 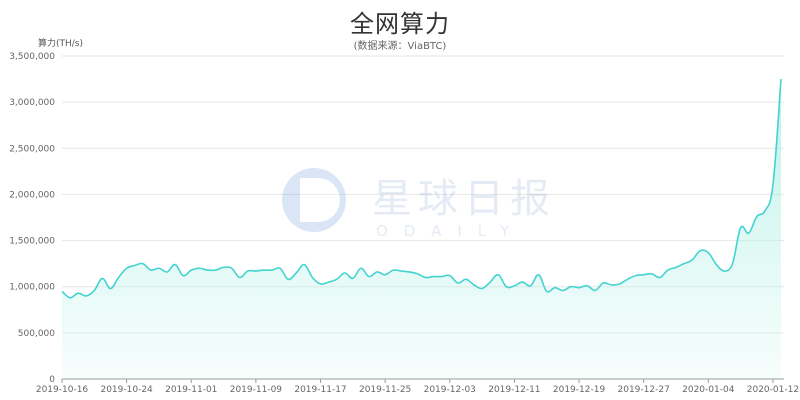 What do you see at coordinates (32, 103) in the screenshot?
I see `y-tick-label: 3,000,000` at bounding box center [32, 103].